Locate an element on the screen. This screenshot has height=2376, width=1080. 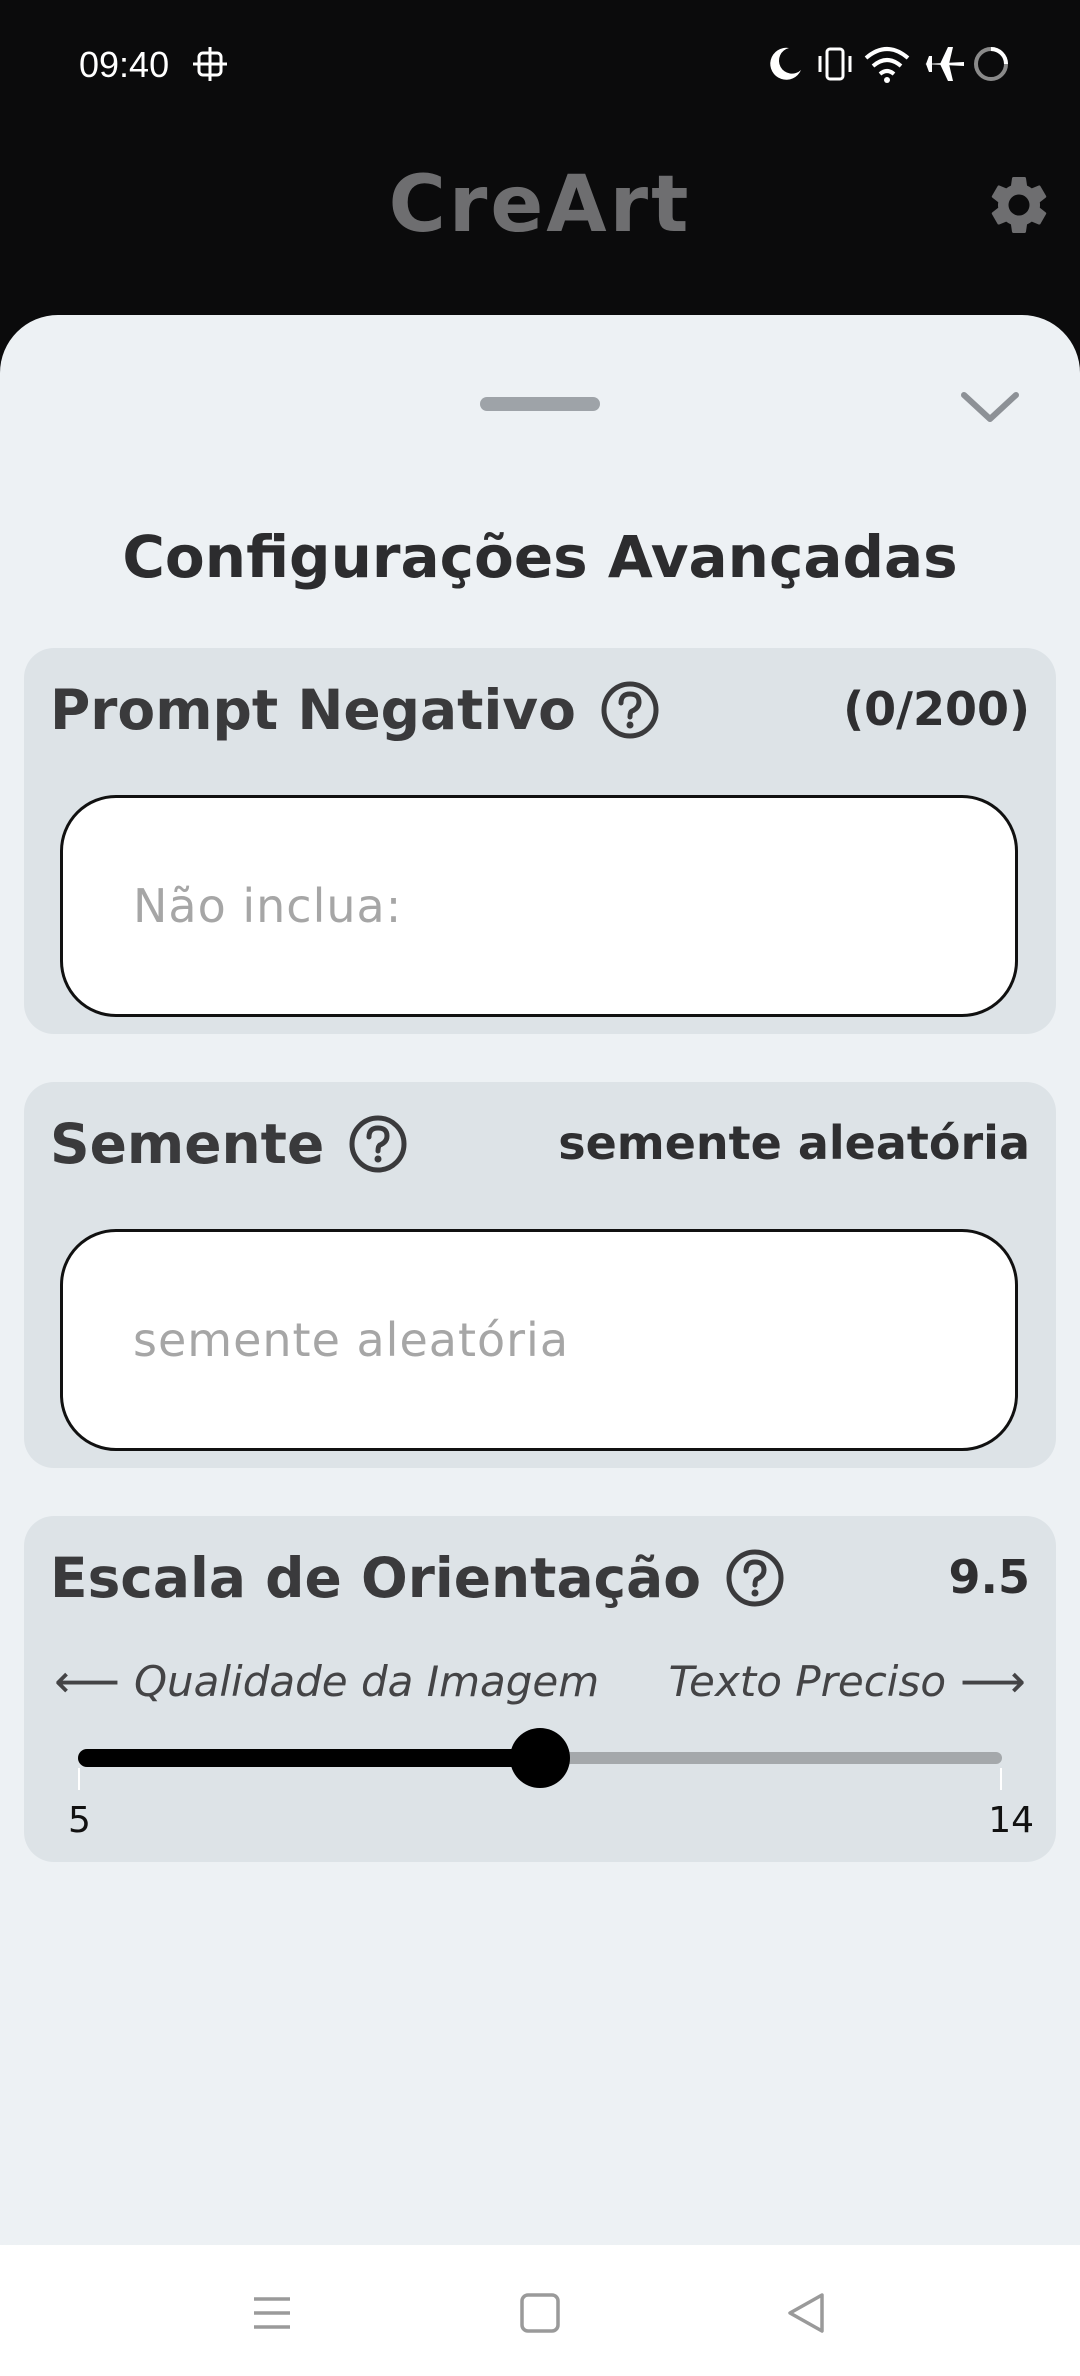
hint-left-text: Qualidade da Imagem is located at coordinates (366, 1681).